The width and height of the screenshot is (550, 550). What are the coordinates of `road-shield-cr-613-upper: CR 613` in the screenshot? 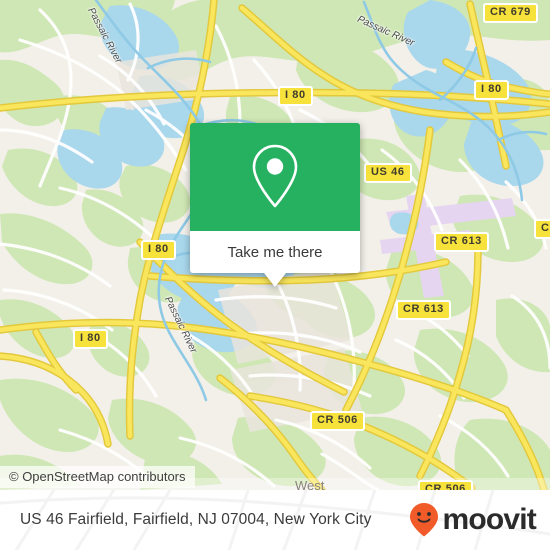 It's located at (461, 242).